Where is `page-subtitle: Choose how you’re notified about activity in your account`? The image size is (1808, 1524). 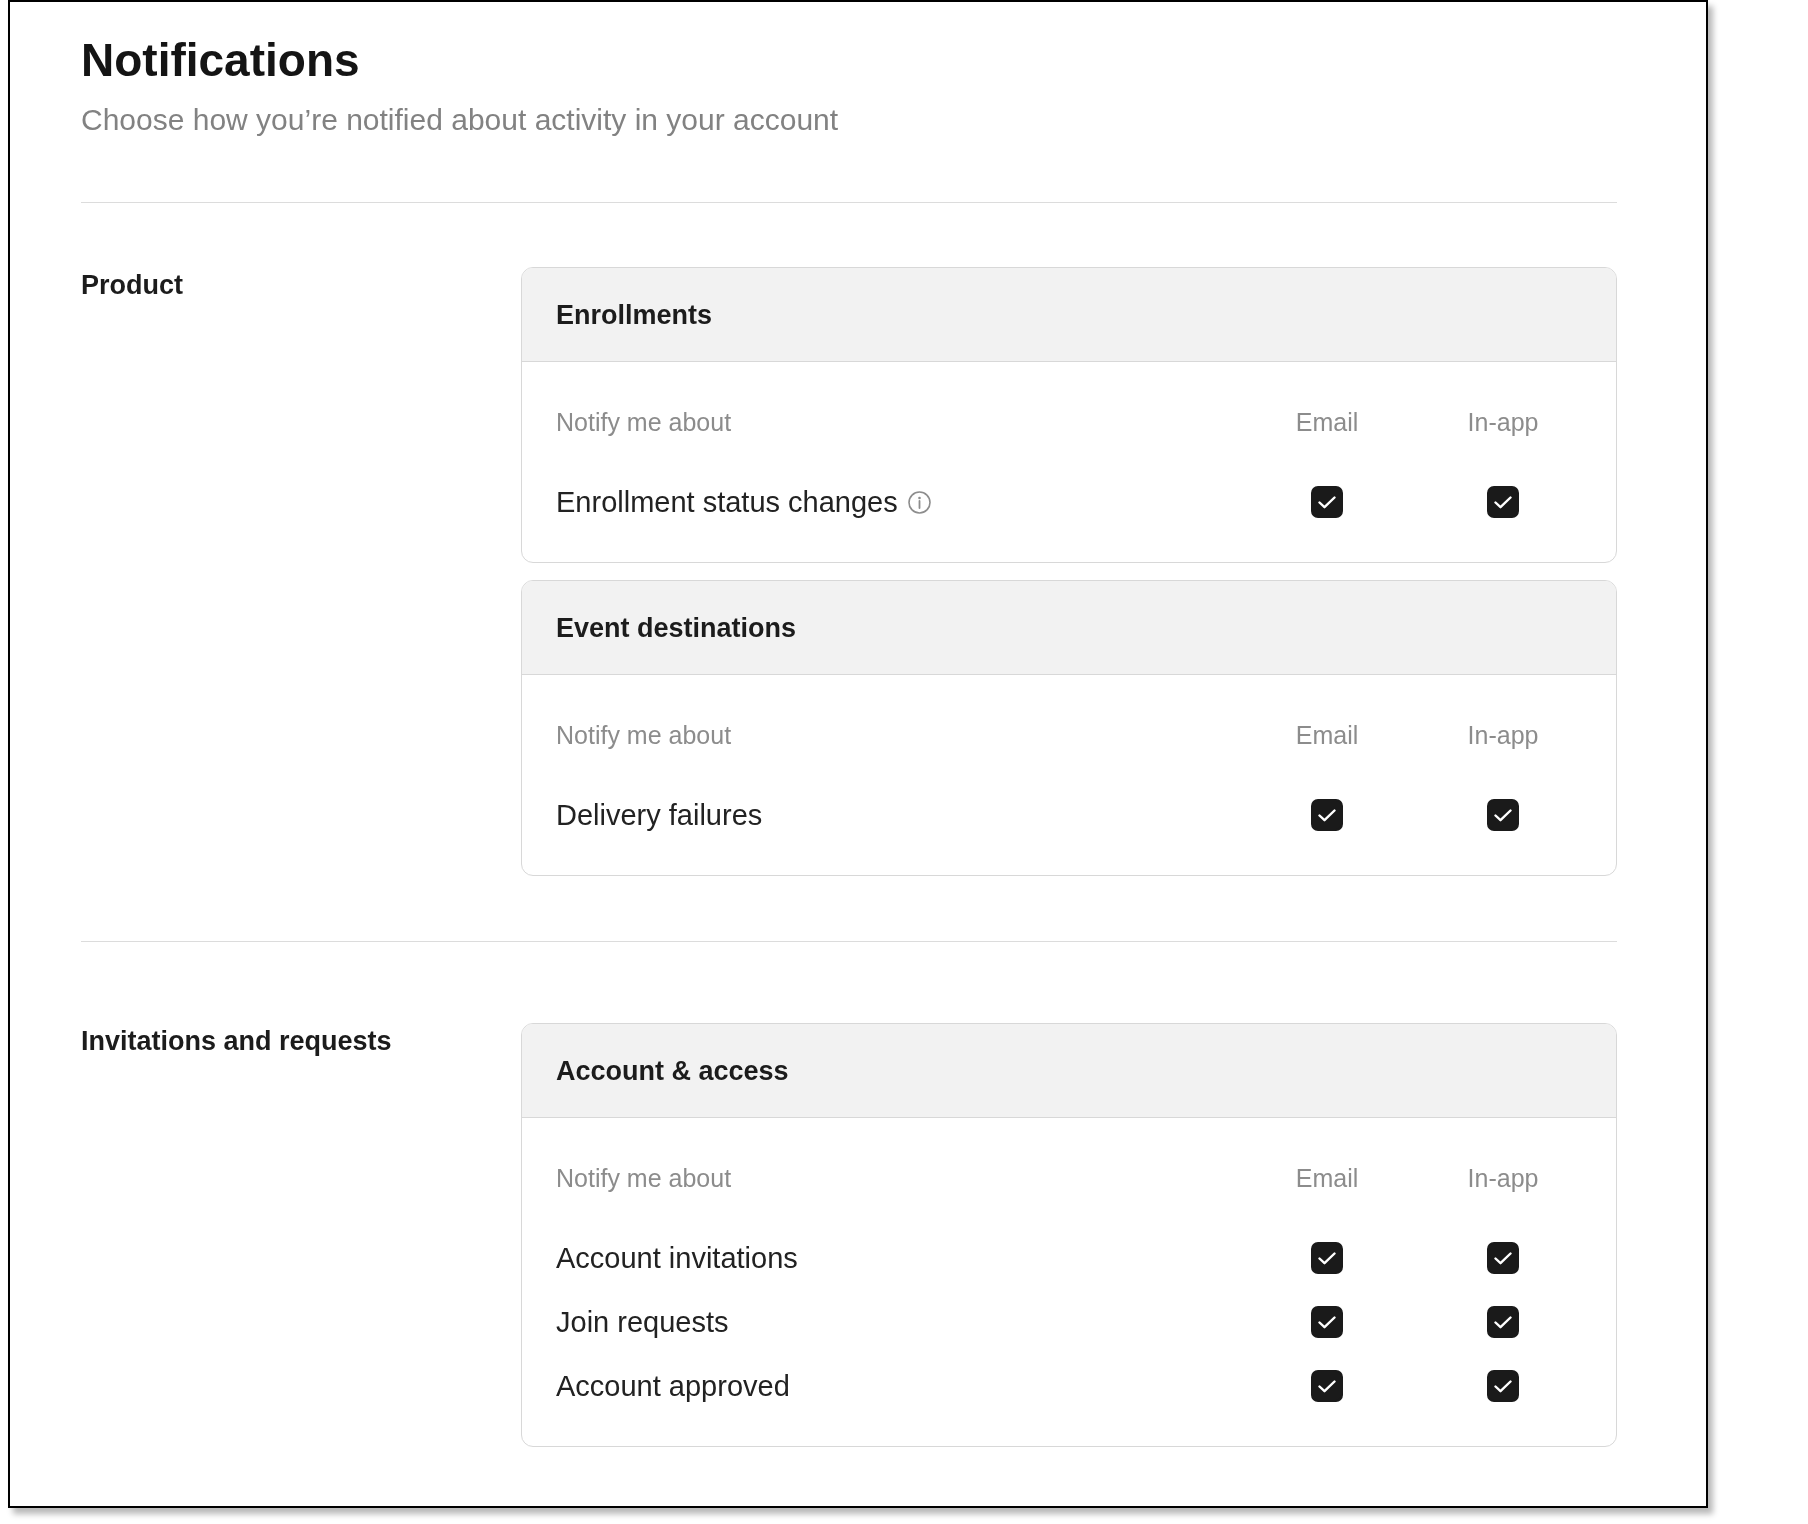 page-subtitle: Choose how you’re notified about activity in your account is located at coordinates (460, 120).